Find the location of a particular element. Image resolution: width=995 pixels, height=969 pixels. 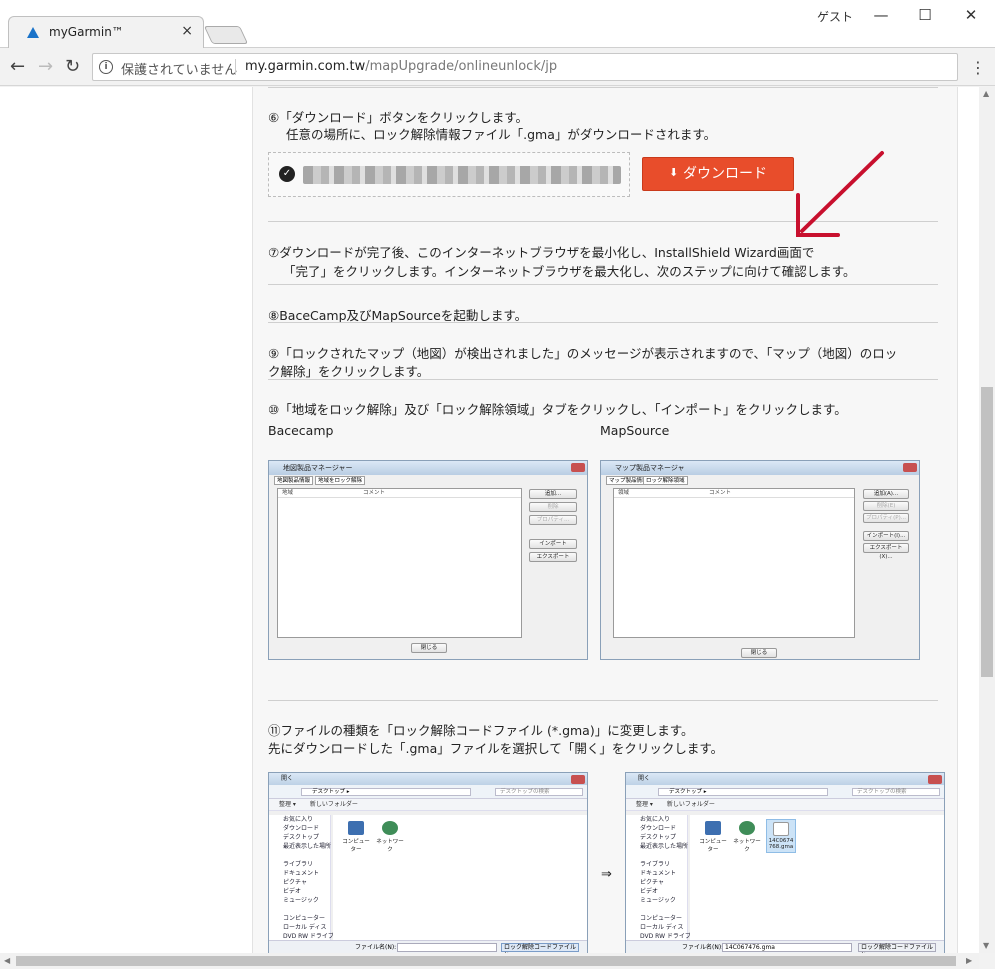

omnibox-divider is located at coordinates (235, 67).